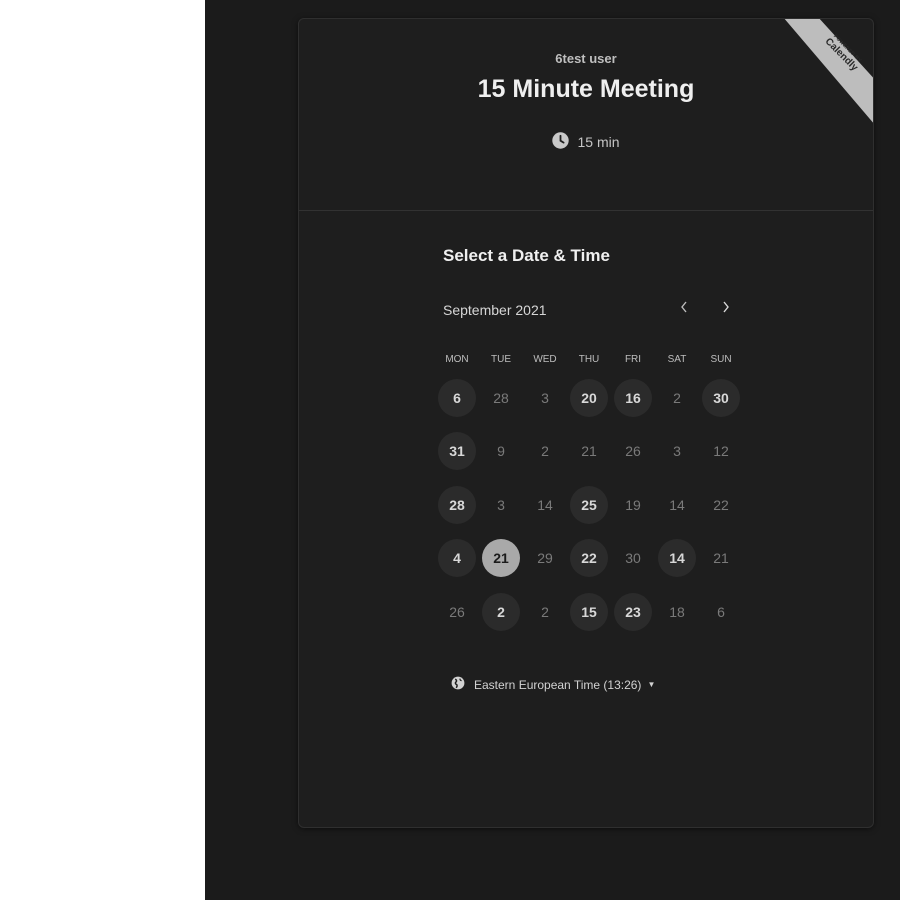 This screenshot has height=900, width=900. I want to click on available-day-button: 6, so click(457, 397).